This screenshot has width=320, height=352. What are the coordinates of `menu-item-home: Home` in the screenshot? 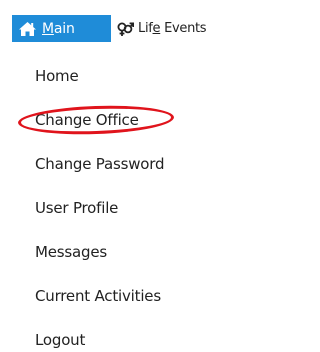 It's located at (57, 76).